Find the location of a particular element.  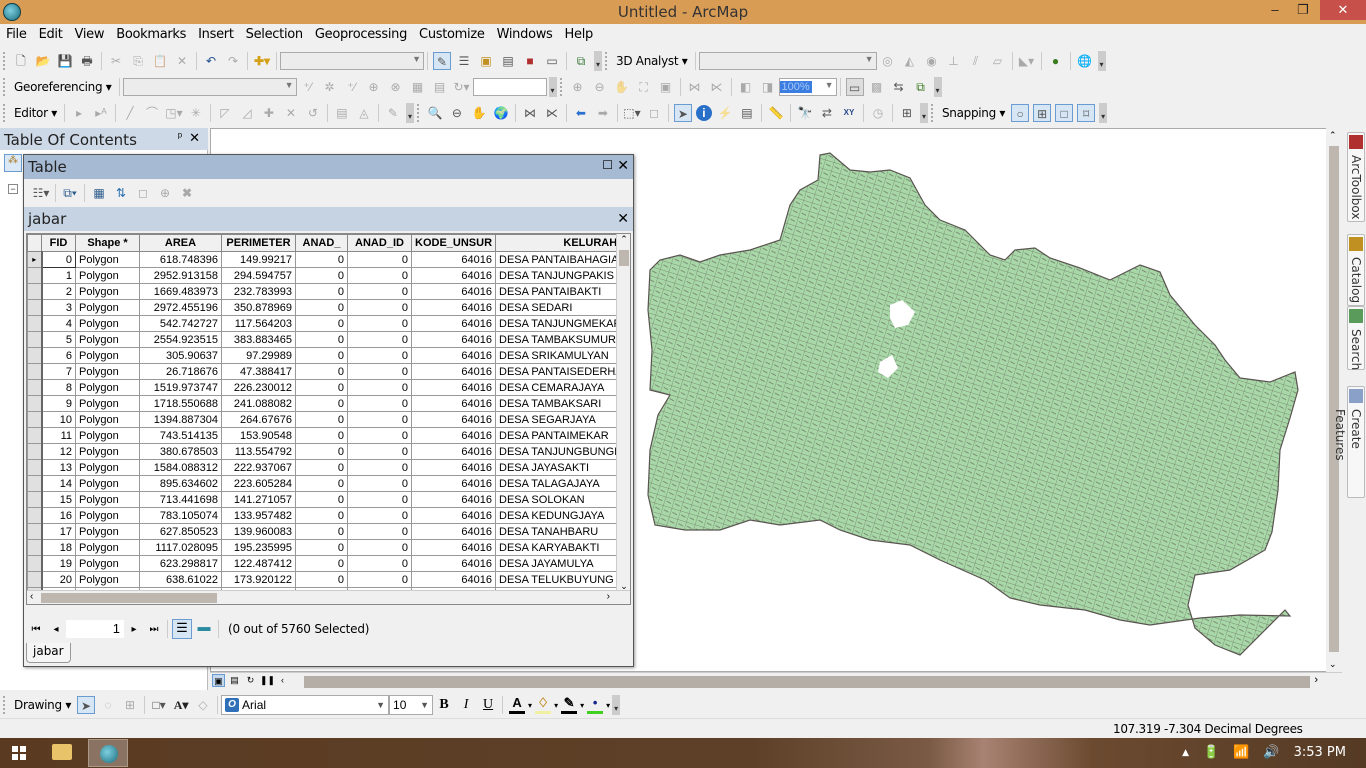

toolbar-options-icon: ▾ is located at coordinates (552, 87).